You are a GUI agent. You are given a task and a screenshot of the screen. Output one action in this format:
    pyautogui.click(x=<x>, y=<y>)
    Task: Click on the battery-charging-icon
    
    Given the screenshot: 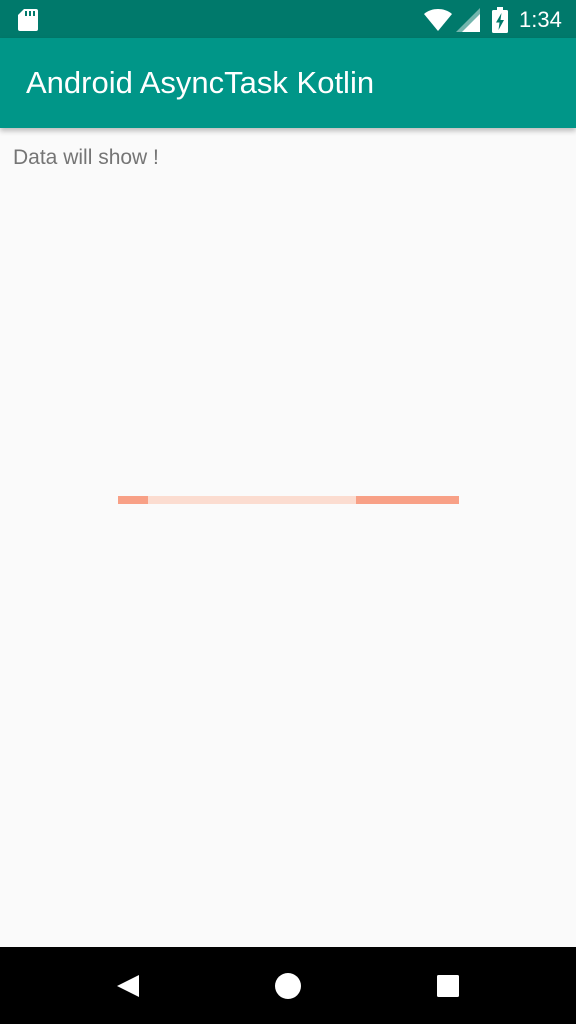 What is the action you would take?
    pyautogui.click(x=500, y=20)
    